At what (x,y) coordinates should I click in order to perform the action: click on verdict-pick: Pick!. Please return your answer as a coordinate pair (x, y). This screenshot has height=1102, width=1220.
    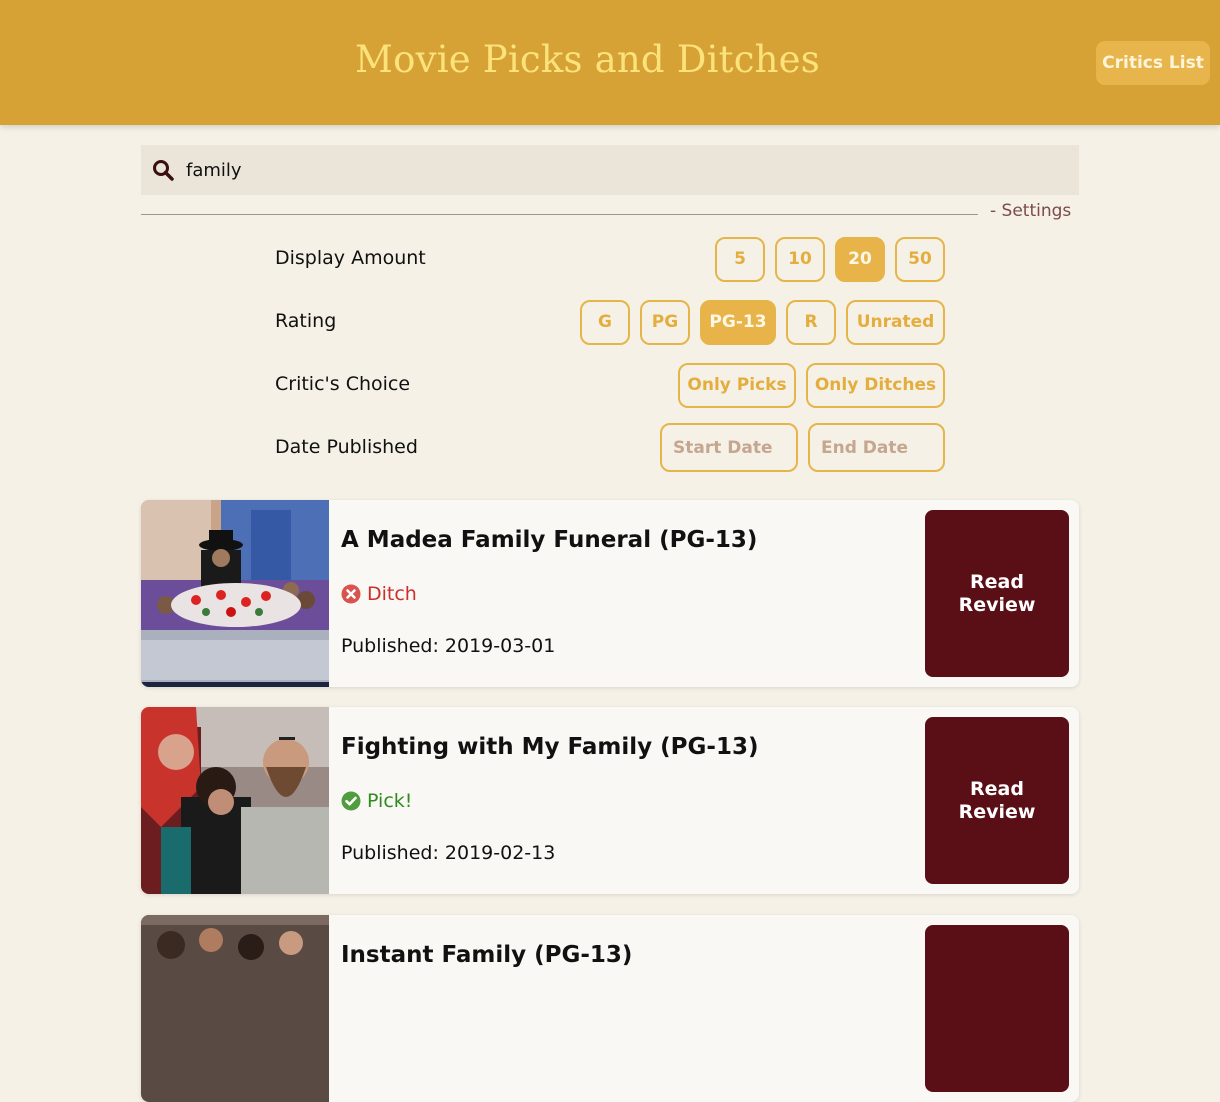
    Looking at the image, I should click on (376, 801).